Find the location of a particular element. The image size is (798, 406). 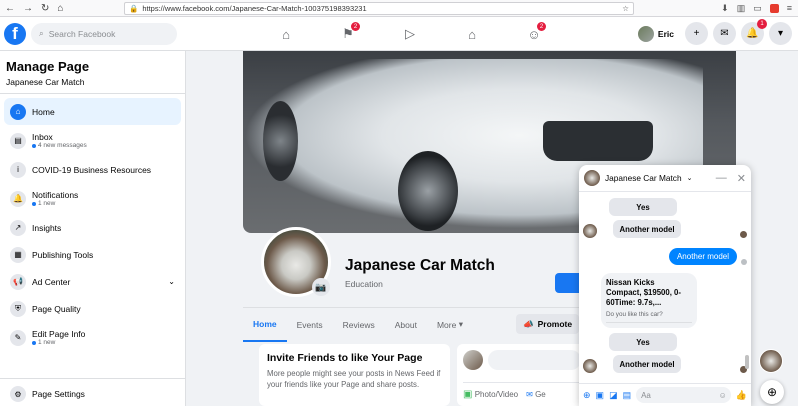

nav-watch-icon: ▷ is located at coordinates (410, 34).